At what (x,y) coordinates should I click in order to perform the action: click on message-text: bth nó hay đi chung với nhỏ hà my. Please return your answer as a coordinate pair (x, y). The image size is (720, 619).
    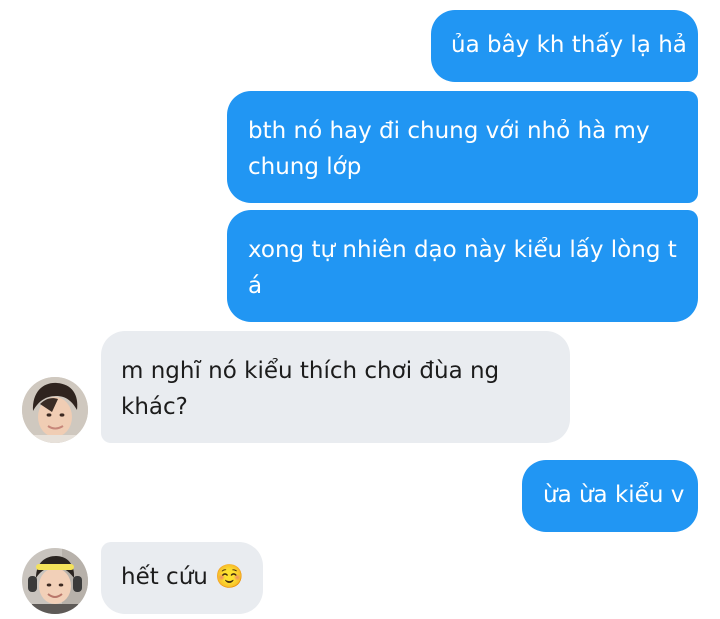
    Looking at the image, I should click on (449, 131).